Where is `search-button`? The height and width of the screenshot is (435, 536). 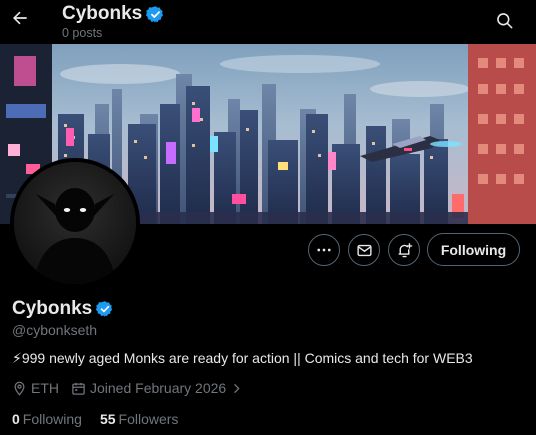
search-button is located at coordinates (504, 20).